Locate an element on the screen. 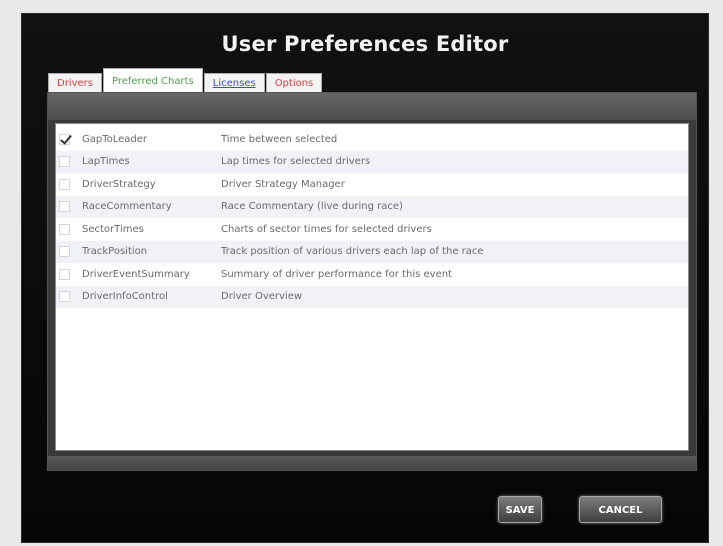 This screenshot has width=723, height=546. tab-licenses: Licenses is located at coordinates (234, 83).